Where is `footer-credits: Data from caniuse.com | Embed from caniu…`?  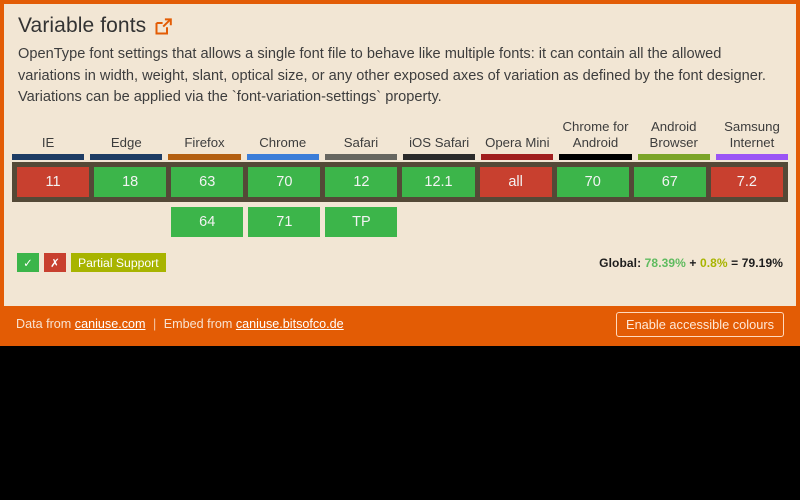
footer-credits: Data from caniuse.com | Embed from caniu… is located at coordinates (180, 324).